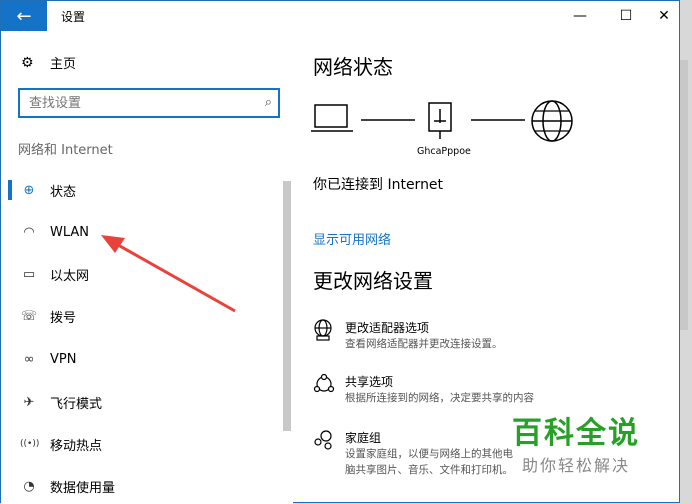 The height and width of the screenshot is (504, 692). Describe the element at coordinates (363, 438) in the screenshot. I see `setting-title: 家庭组` at that location.